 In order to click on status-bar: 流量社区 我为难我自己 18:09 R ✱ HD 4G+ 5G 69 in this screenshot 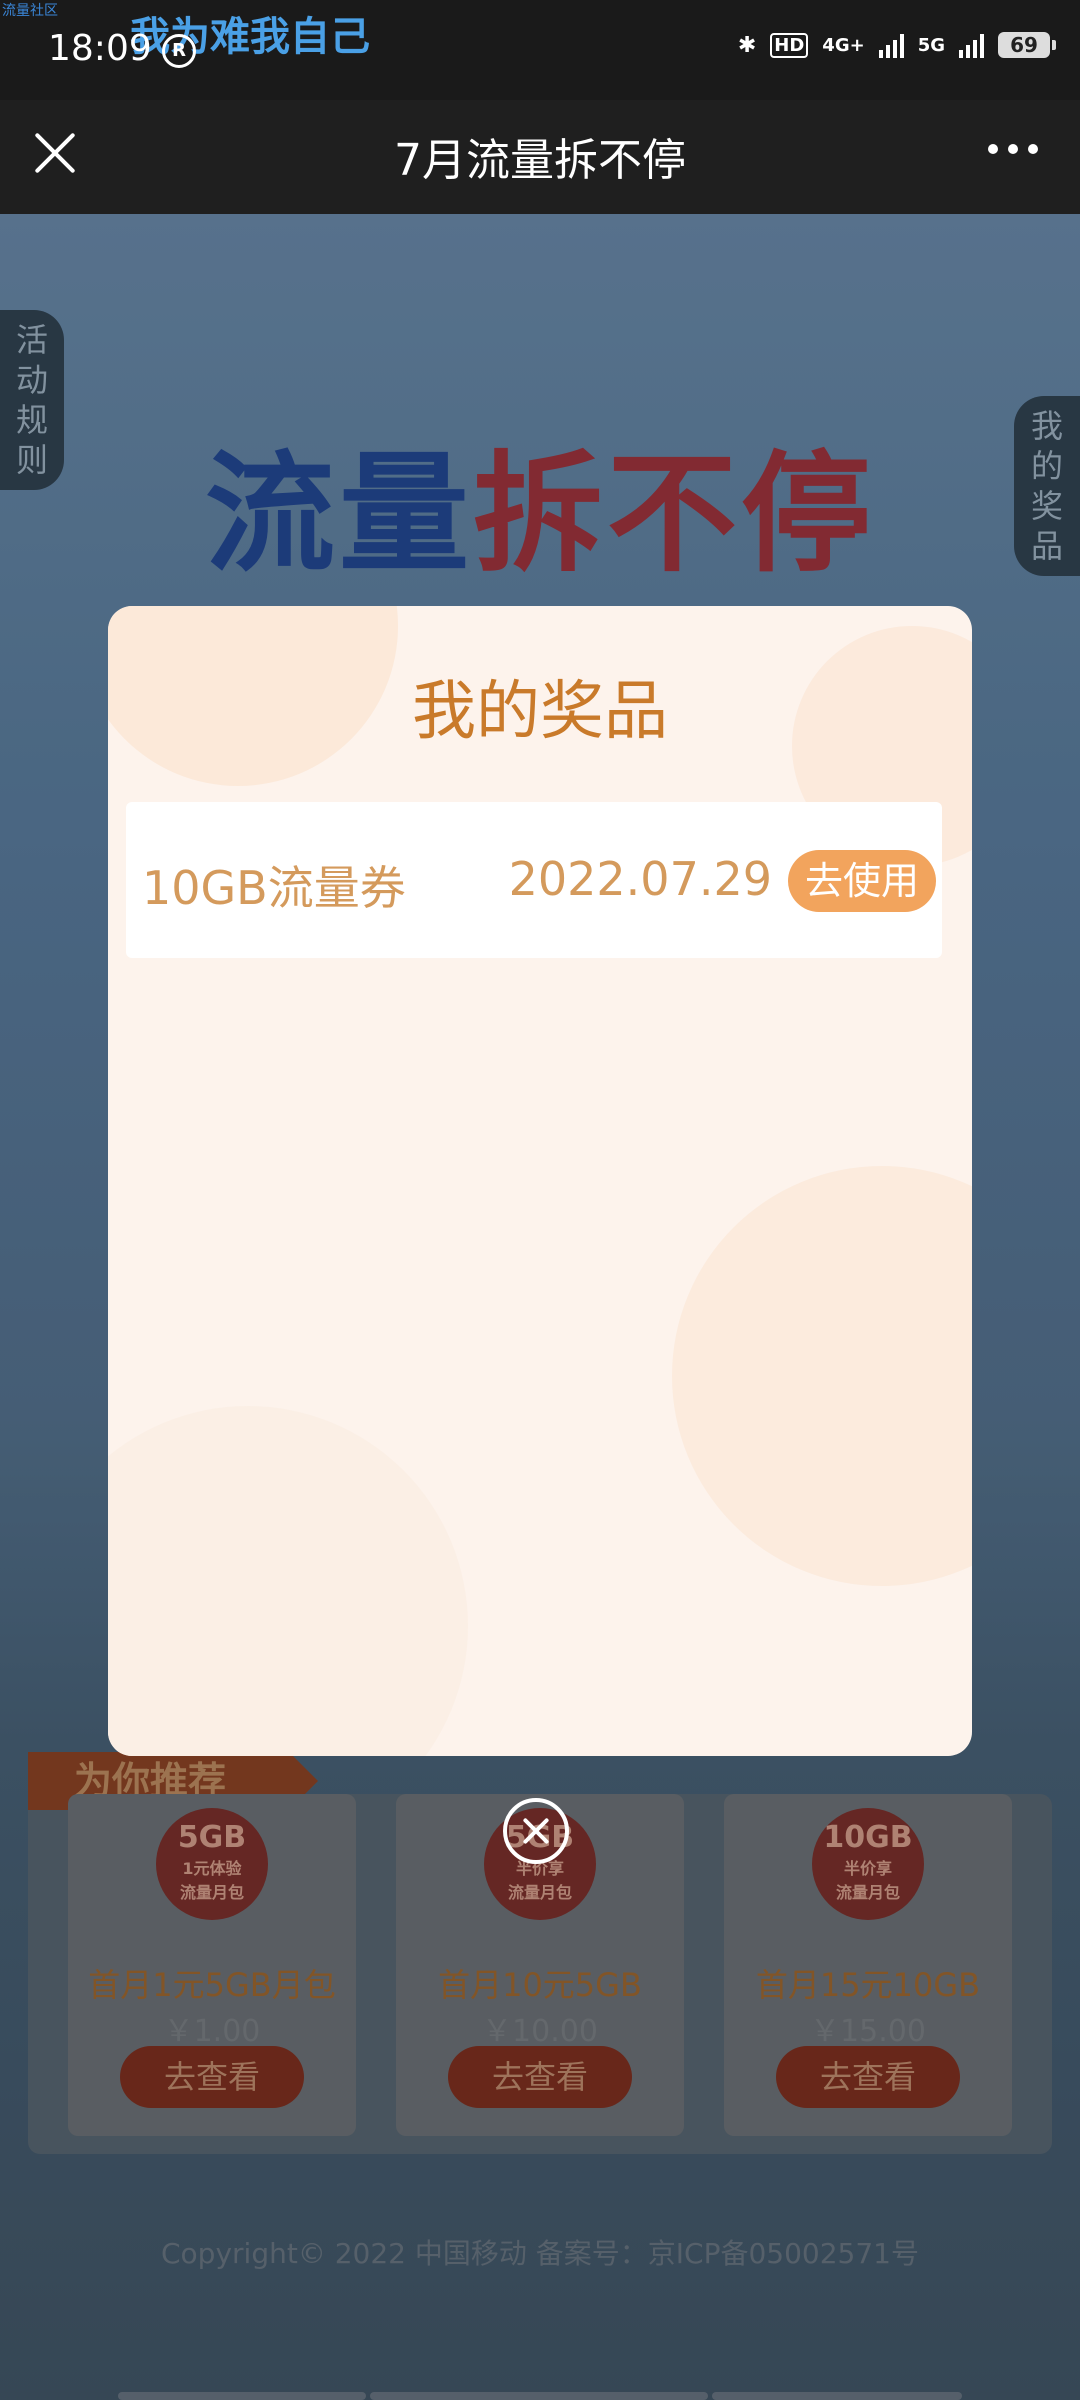, I will do `click(540, 50)`.